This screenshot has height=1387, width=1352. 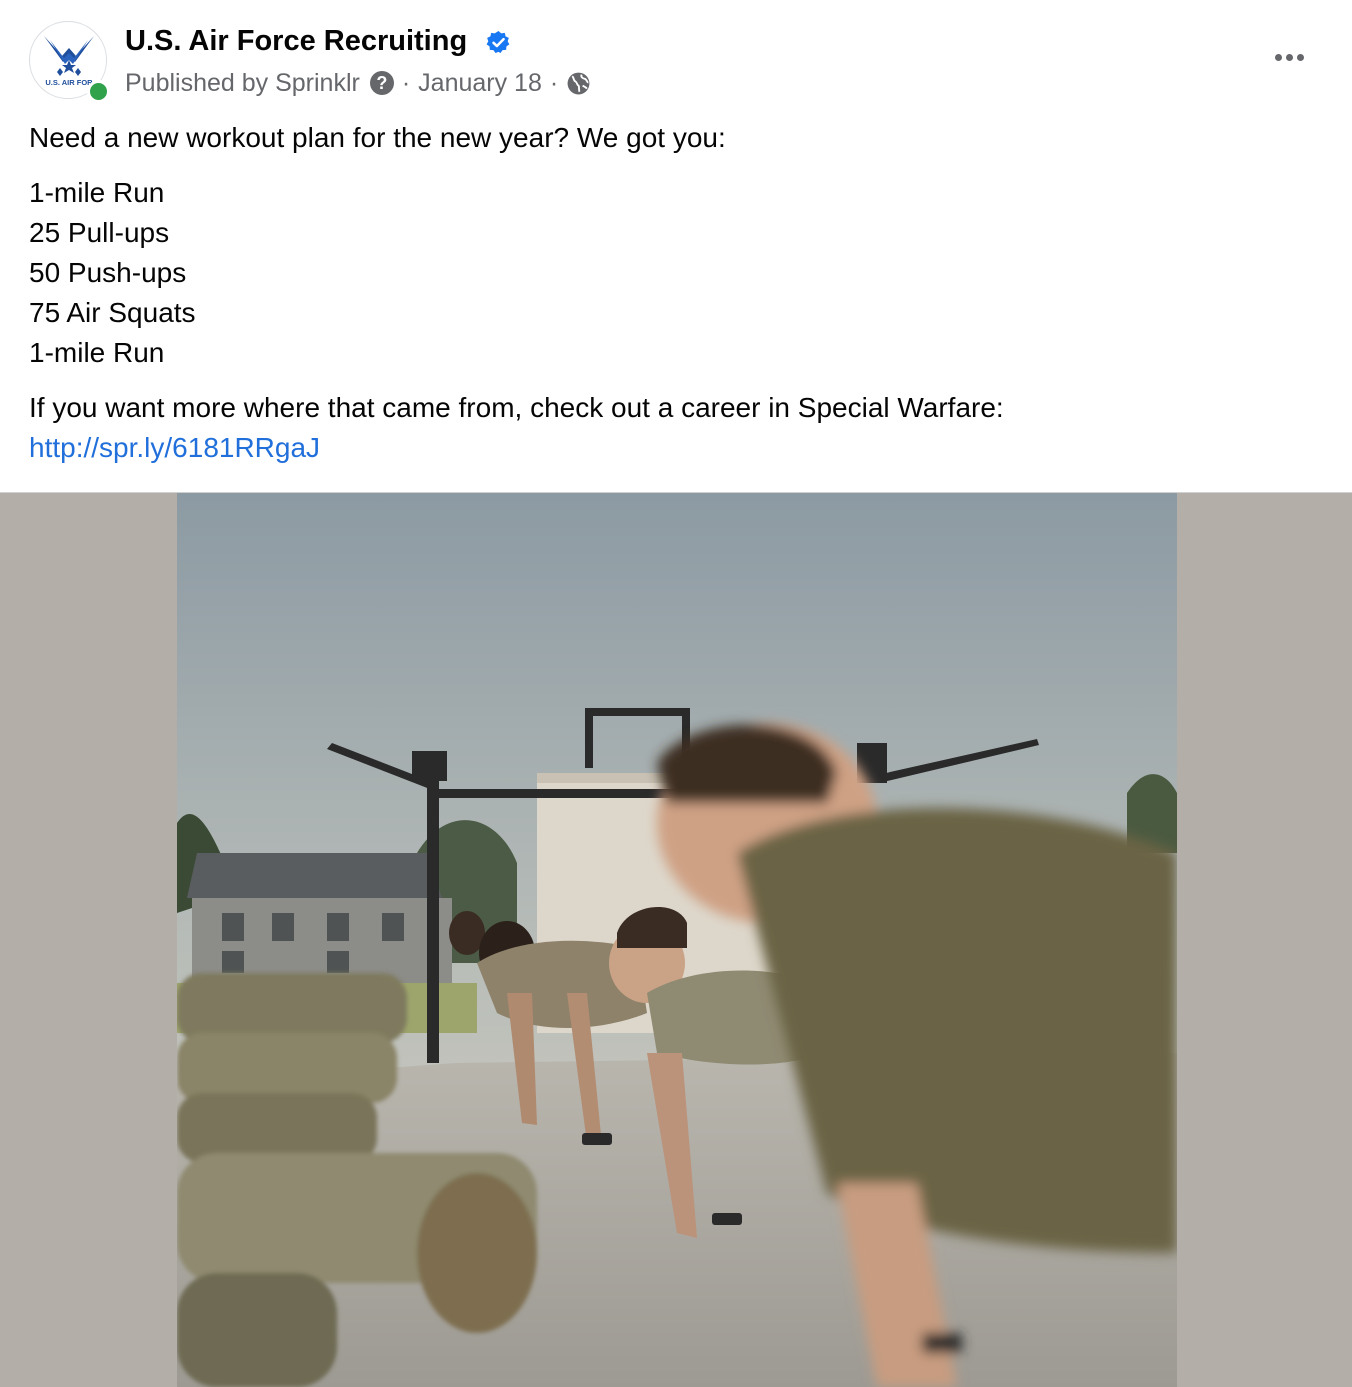 What do you see at coordinates (242, 82) in the screenshot?
I see `published-by-label: Published by Sprinklr` at bounding box center [242, 82].